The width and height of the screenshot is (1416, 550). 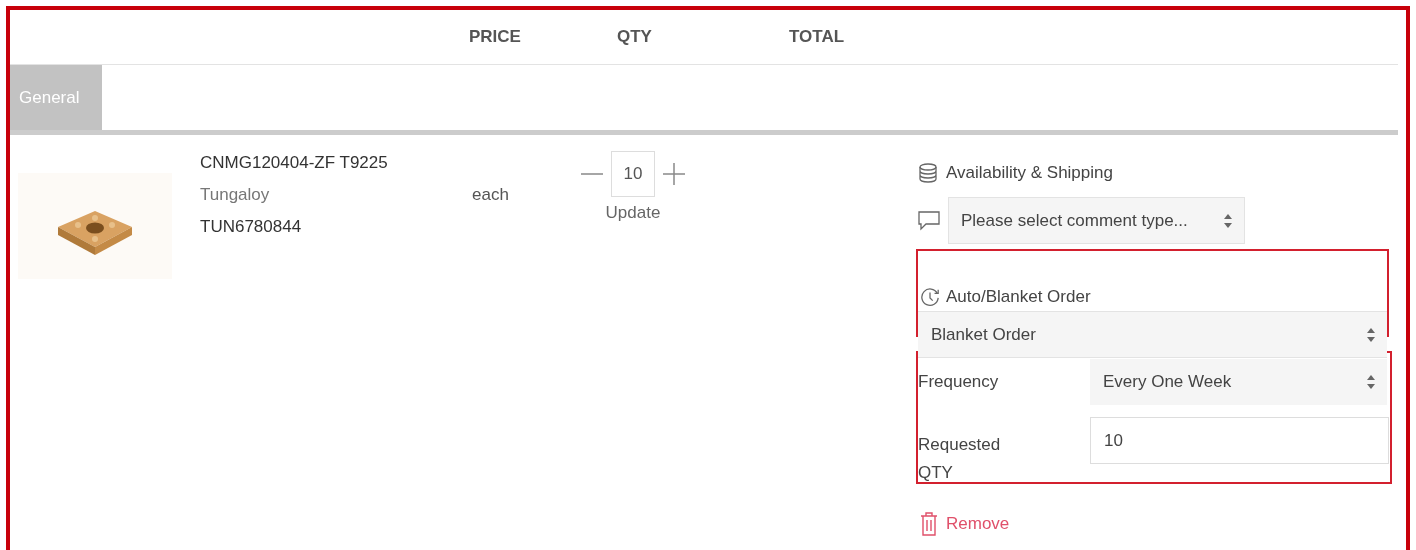 I want to click on product-sku: TUN6780844, so click(x=251, y=227).